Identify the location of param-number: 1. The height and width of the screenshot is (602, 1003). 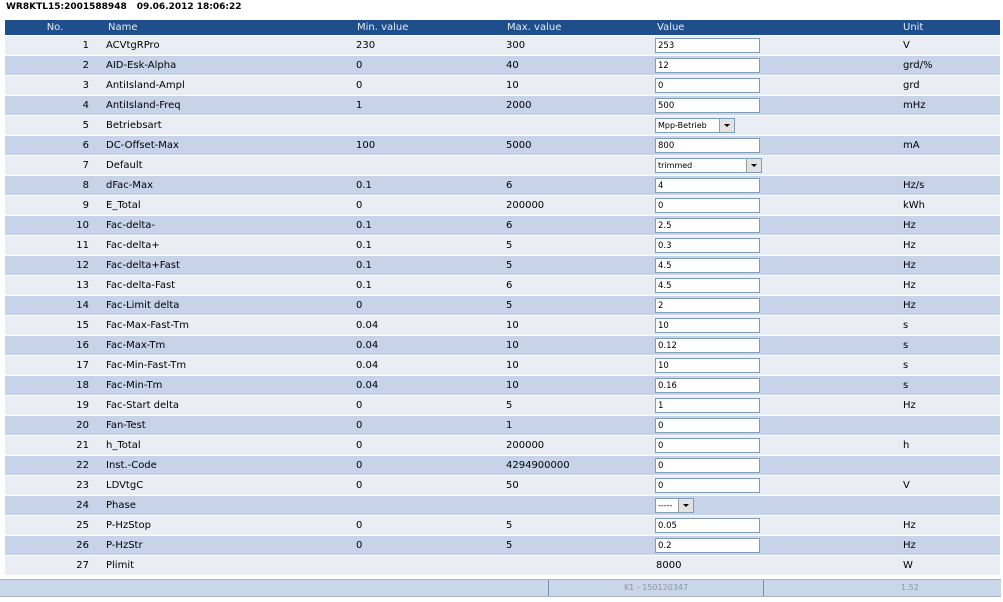
(85, 45).